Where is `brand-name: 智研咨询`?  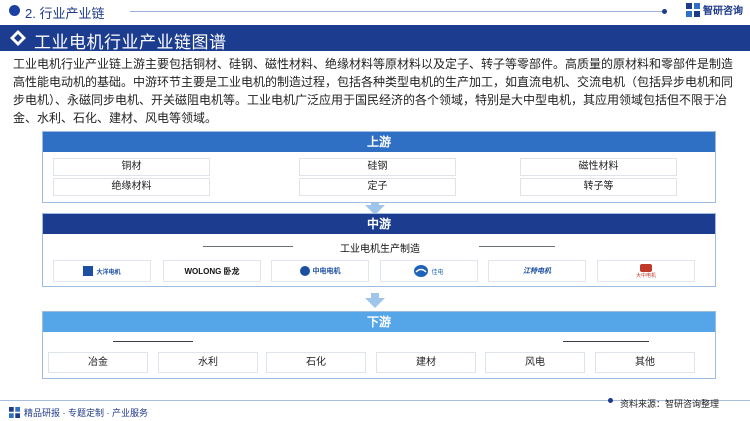 brand-name: 智研咨询 is located at coordinates (723, 11).